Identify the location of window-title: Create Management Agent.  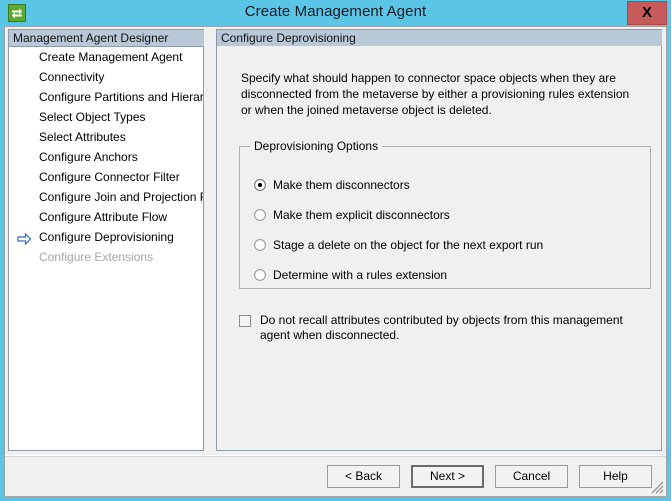
(335, 11).